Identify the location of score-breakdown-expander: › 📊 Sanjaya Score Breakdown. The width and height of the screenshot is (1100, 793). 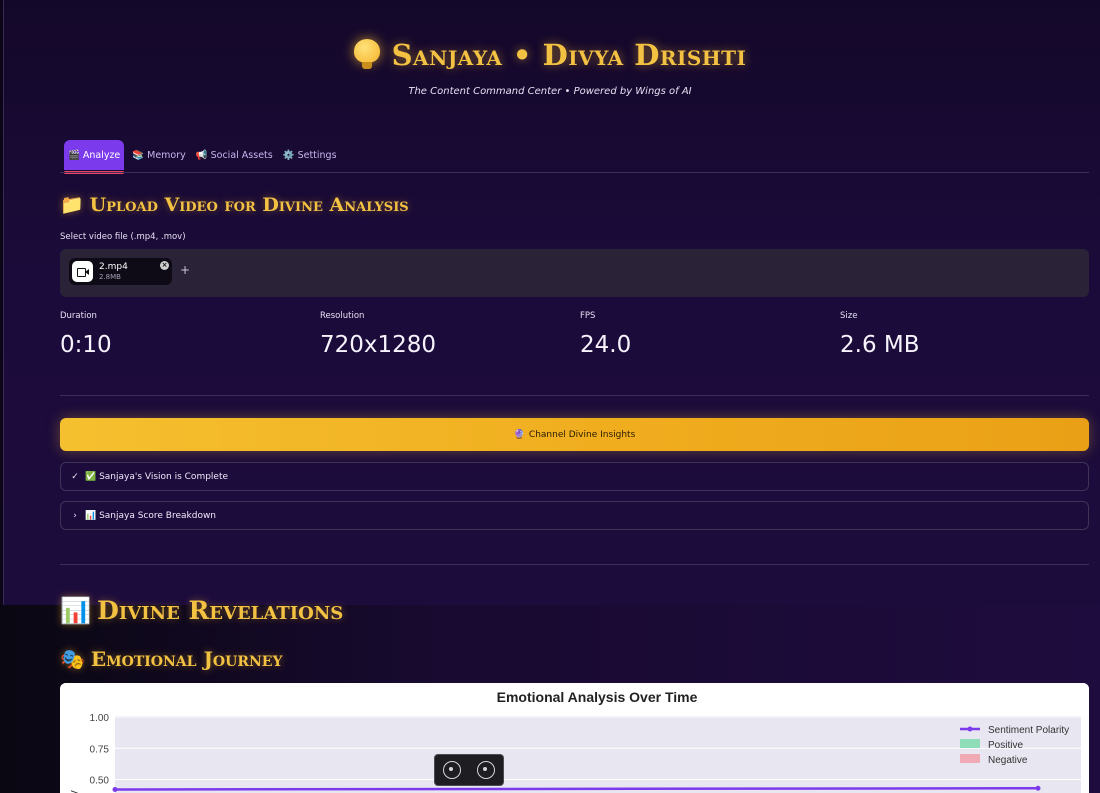
(574, 515).